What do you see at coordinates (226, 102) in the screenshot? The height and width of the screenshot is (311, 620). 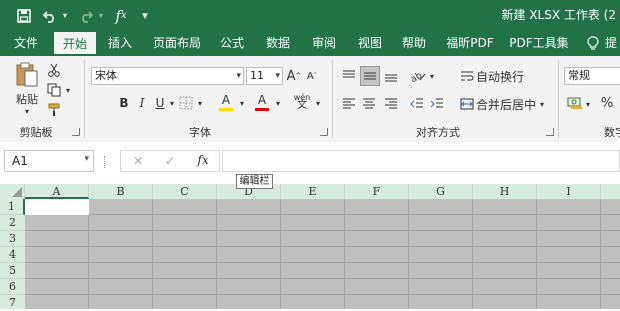 I see `fill-color-button: A` at bounding box center [226, 102].